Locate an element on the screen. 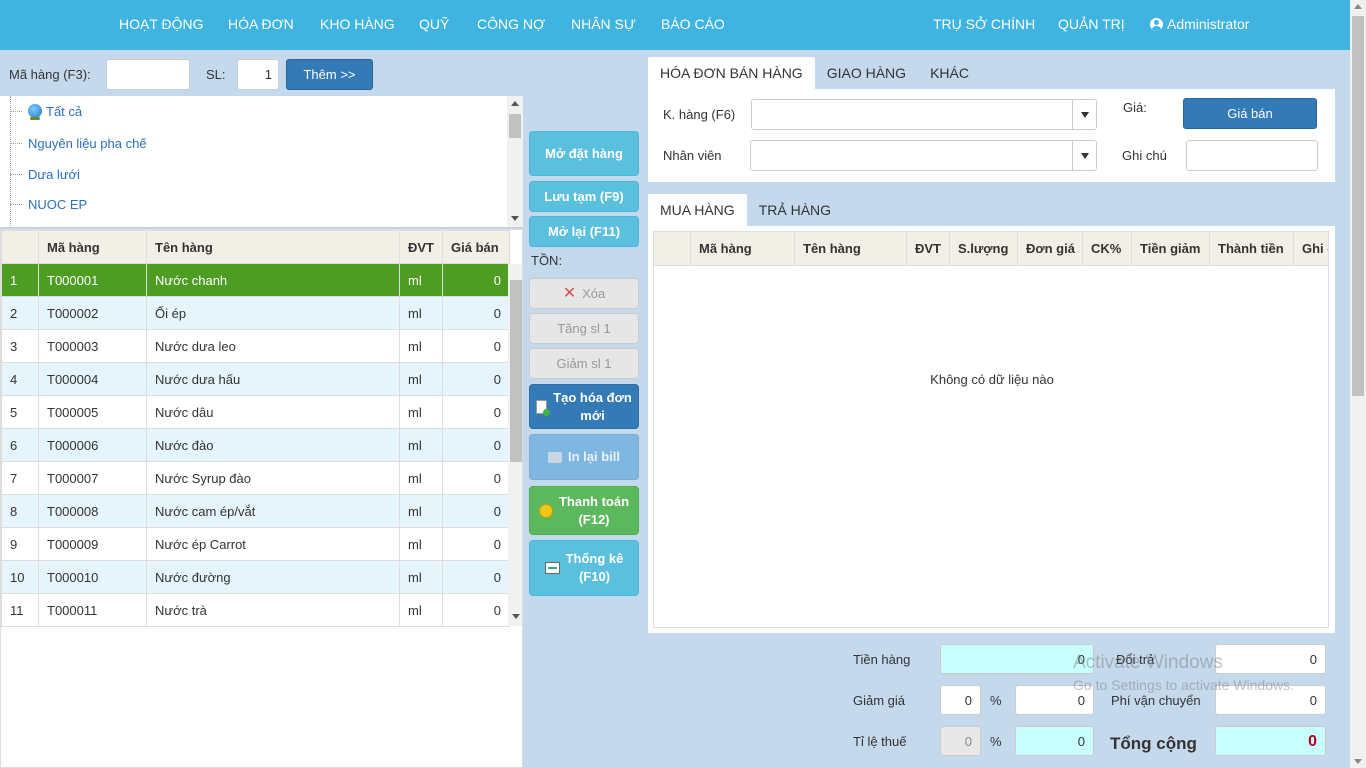  col-name: Tên hàng is located at coordinates (273, 247).